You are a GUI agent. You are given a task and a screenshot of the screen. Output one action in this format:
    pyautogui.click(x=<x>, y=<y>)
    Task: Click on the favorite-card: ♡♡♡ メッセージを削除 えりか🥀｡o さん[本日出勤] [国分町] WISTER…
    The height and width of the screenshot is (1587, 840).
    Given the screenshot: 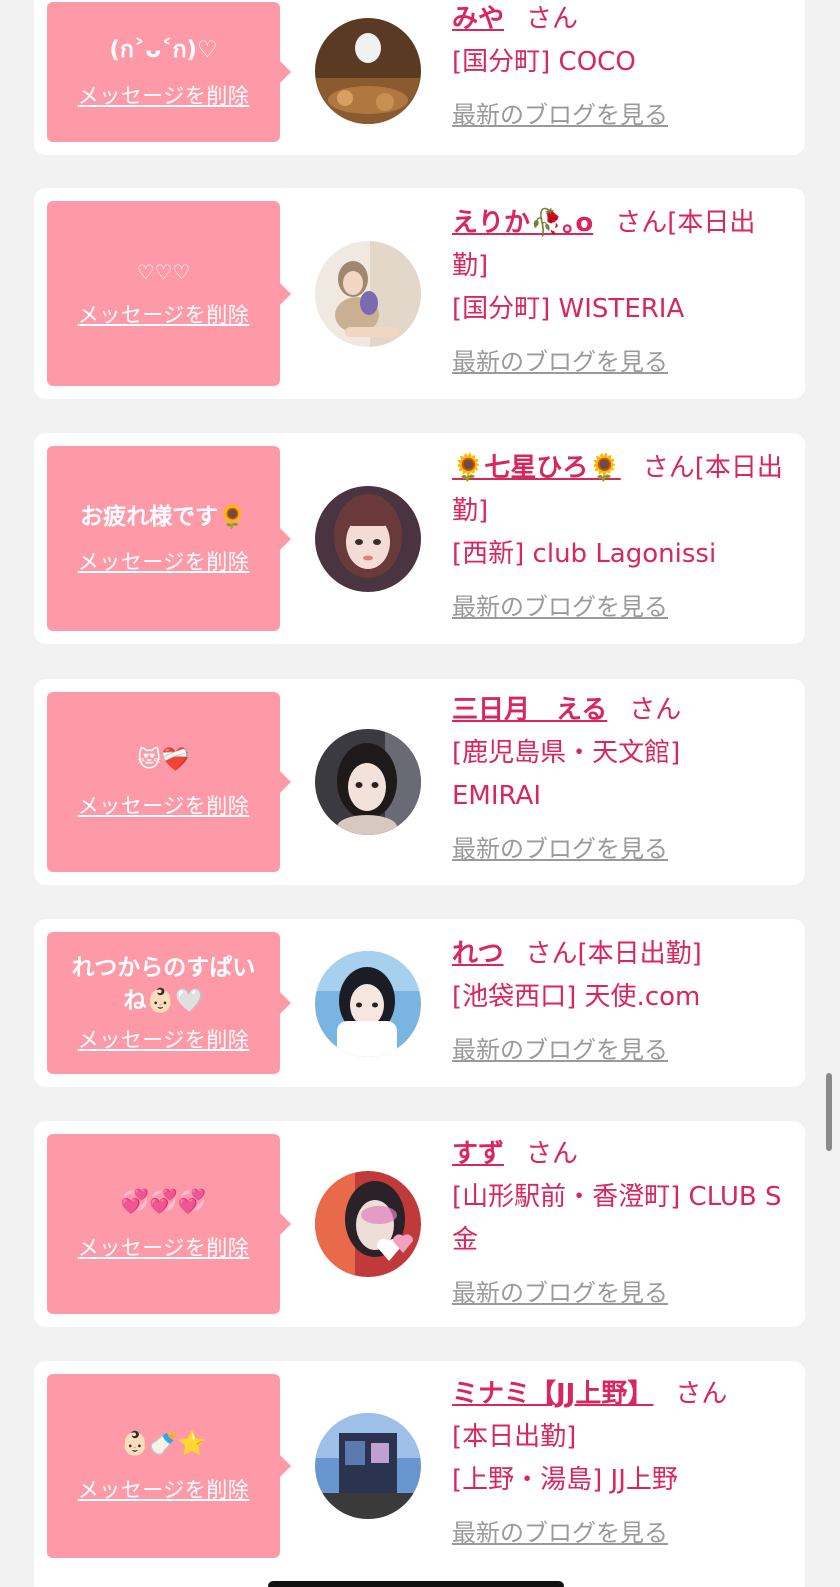 What is the action you would take?
    pyautogui.click(x=419, y=293)
    